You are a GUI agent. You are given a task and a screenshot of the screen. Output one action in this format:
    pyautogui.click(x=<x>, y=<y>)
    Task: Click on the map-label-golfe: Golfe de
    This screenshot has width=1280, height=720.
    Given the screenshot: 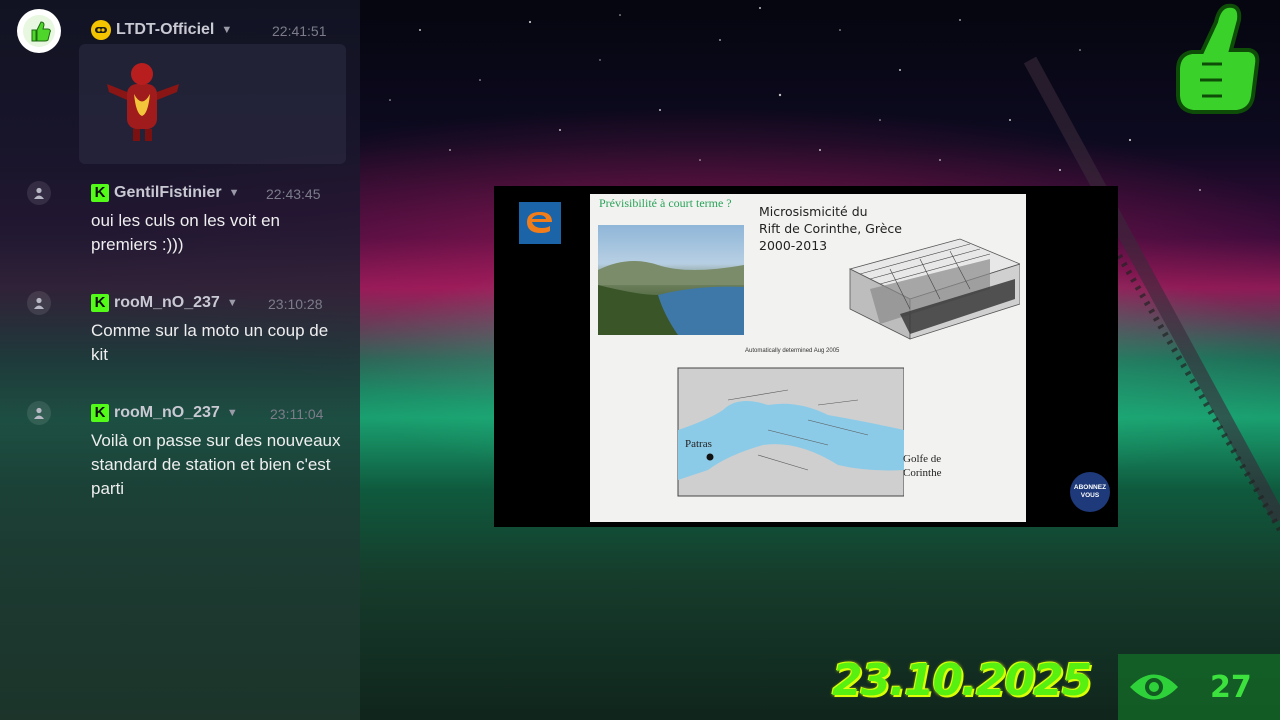 What is the action you would take?
    pyautogui.click(x=922, y=459)
    